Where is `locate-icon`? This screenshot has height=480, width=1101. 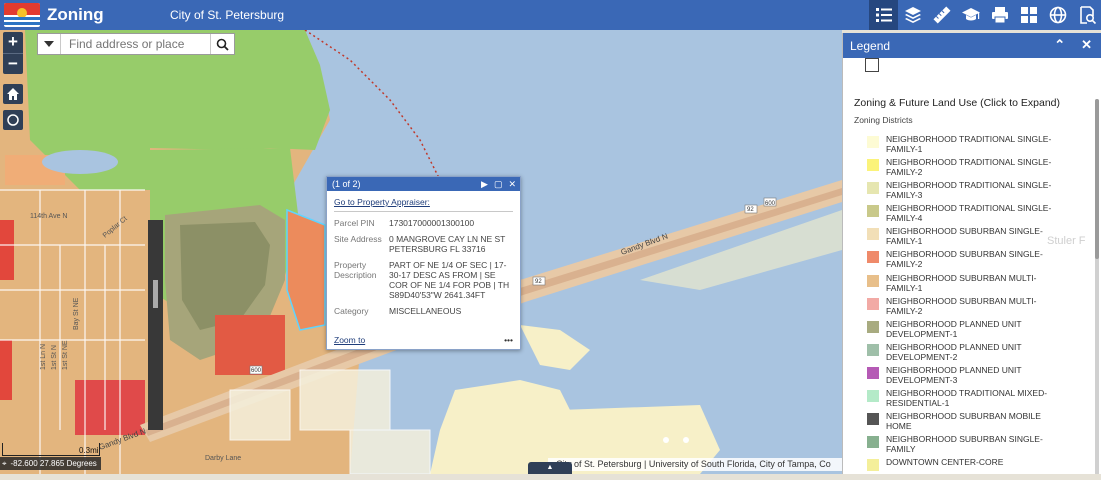 locate-icon is located at coordinates (13, 120).